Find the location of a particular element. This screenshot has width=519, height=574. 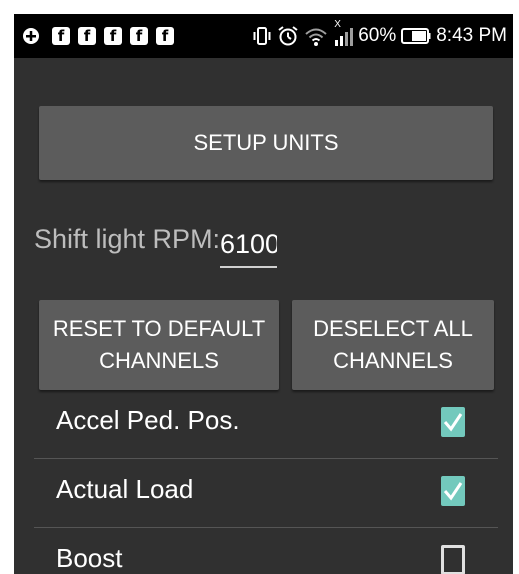

cellular-signal-icon: X is located at coordinates (343, 33).